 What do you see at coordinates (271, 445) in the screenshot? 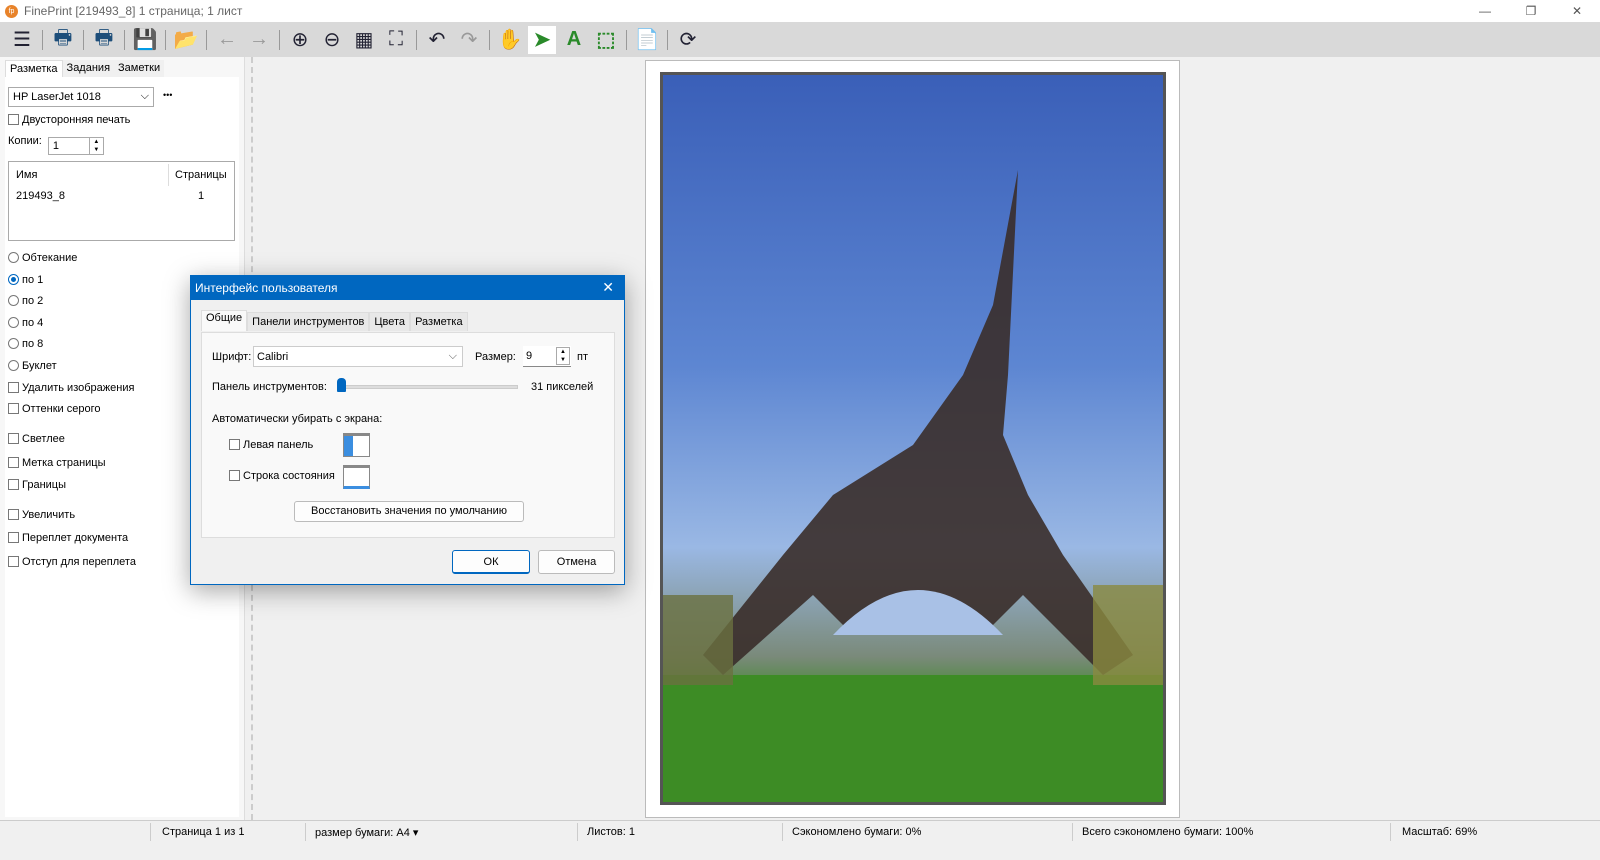
I see `left-panel-checkbox: Левая панель` at bounding box center [271, 445].